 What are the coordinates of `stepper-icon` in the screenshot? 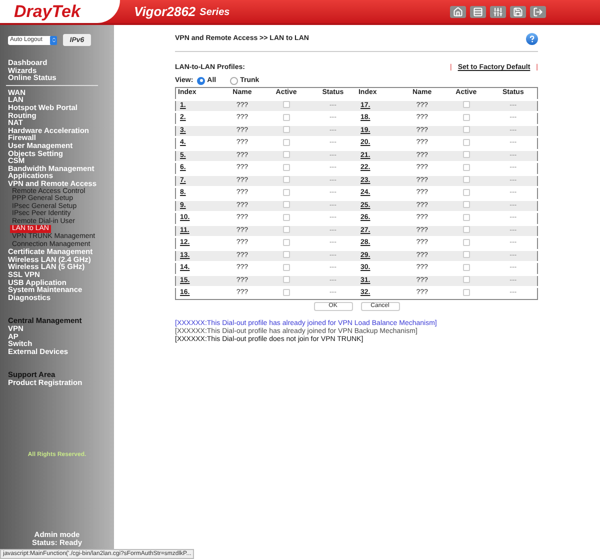 It's located at (53, 40).